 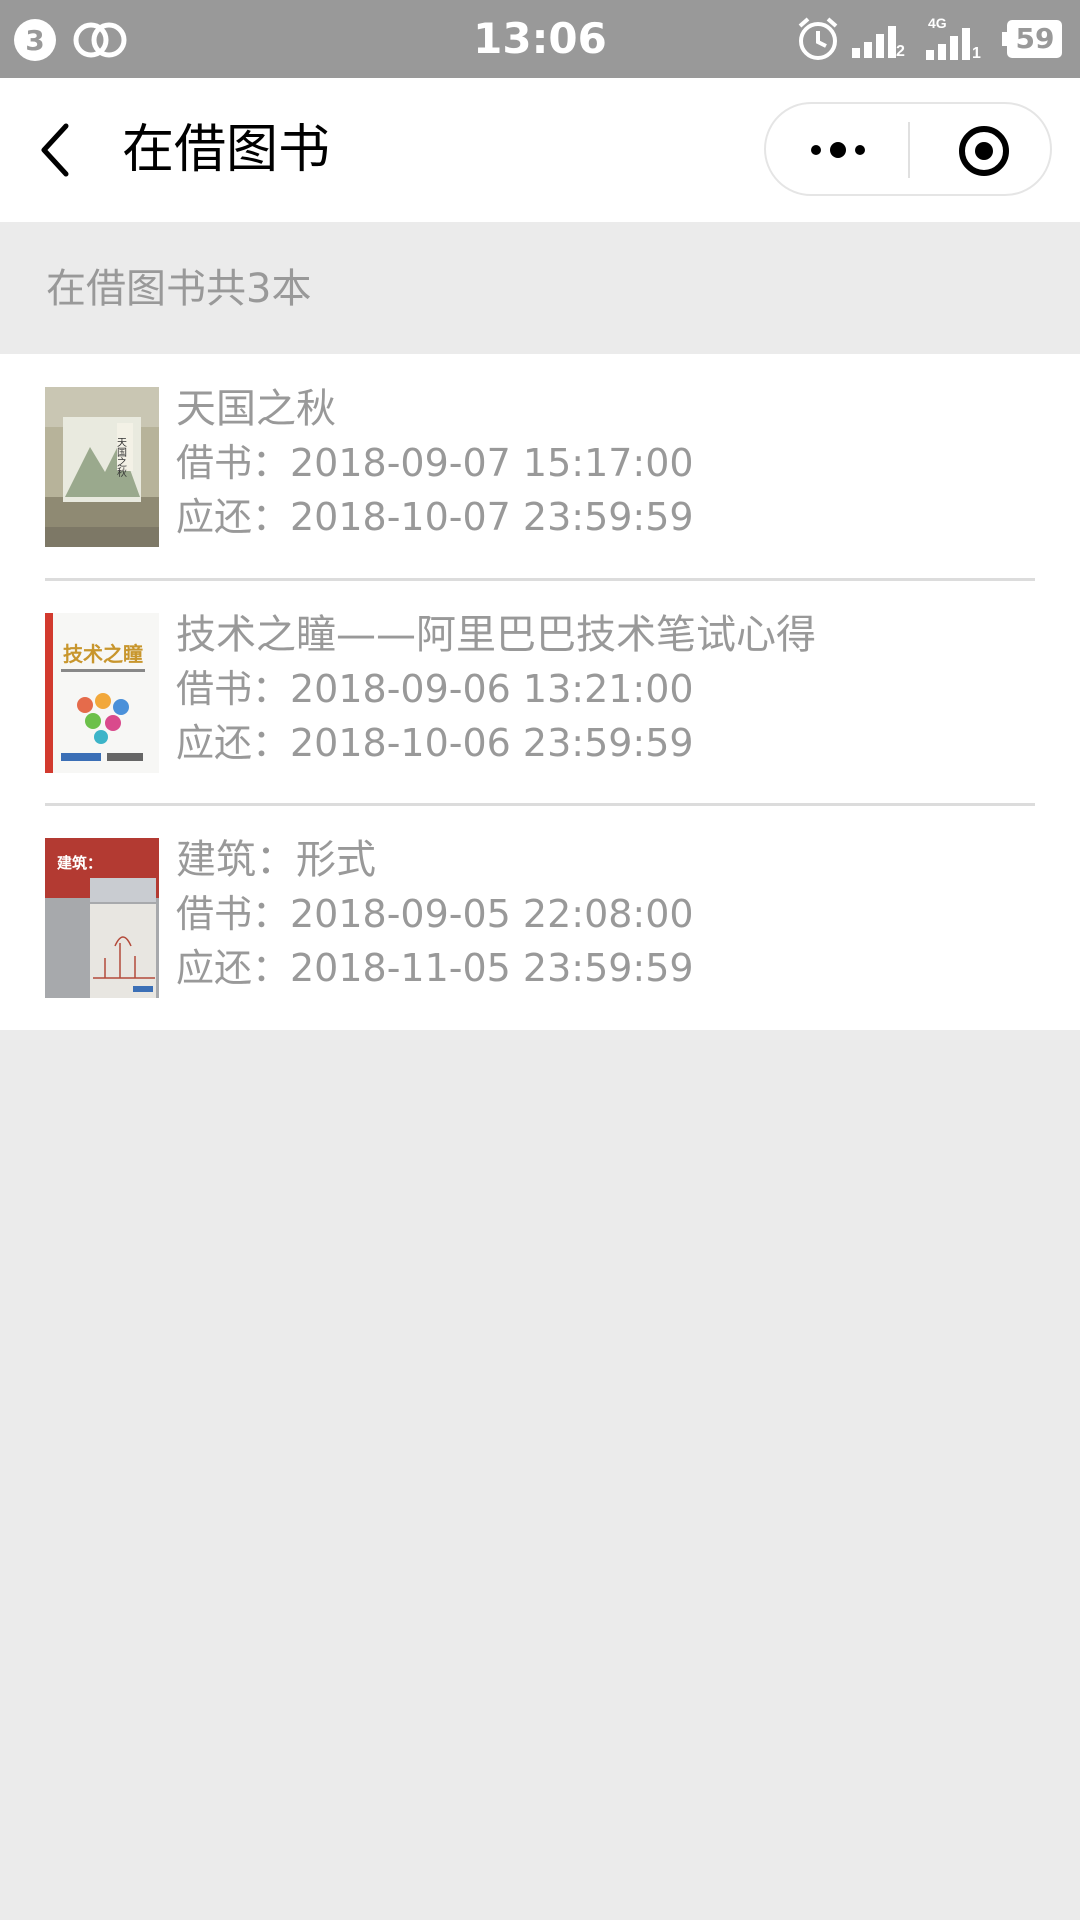 I want to click on summary-header: 在借图书共3本, so click(x=540, y=288).